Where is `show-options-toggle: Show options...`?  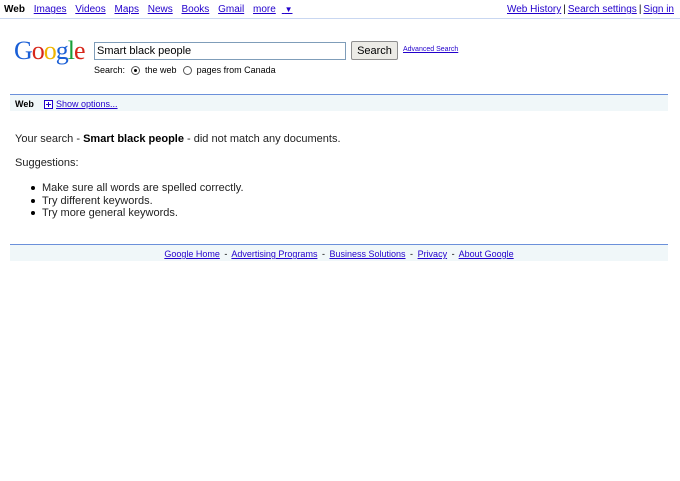 show-options-toggle: Show options... is located at coordinates (81, 104).